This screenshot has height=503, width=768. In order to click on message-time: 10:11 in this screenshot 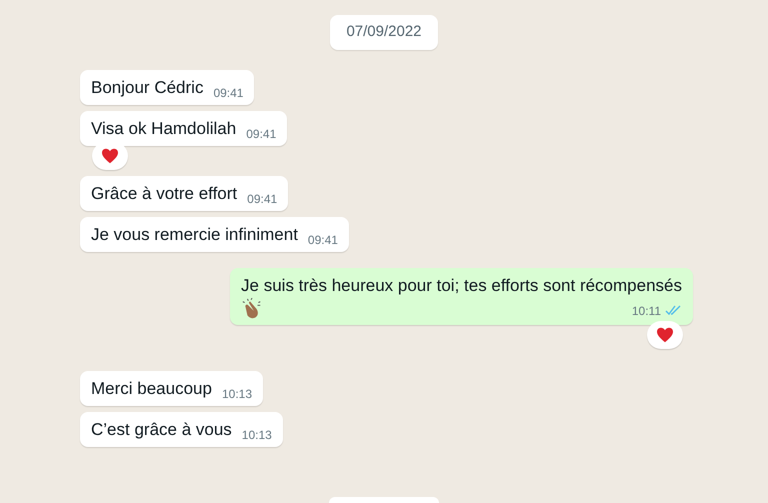, I will do `click(646, 311)`.